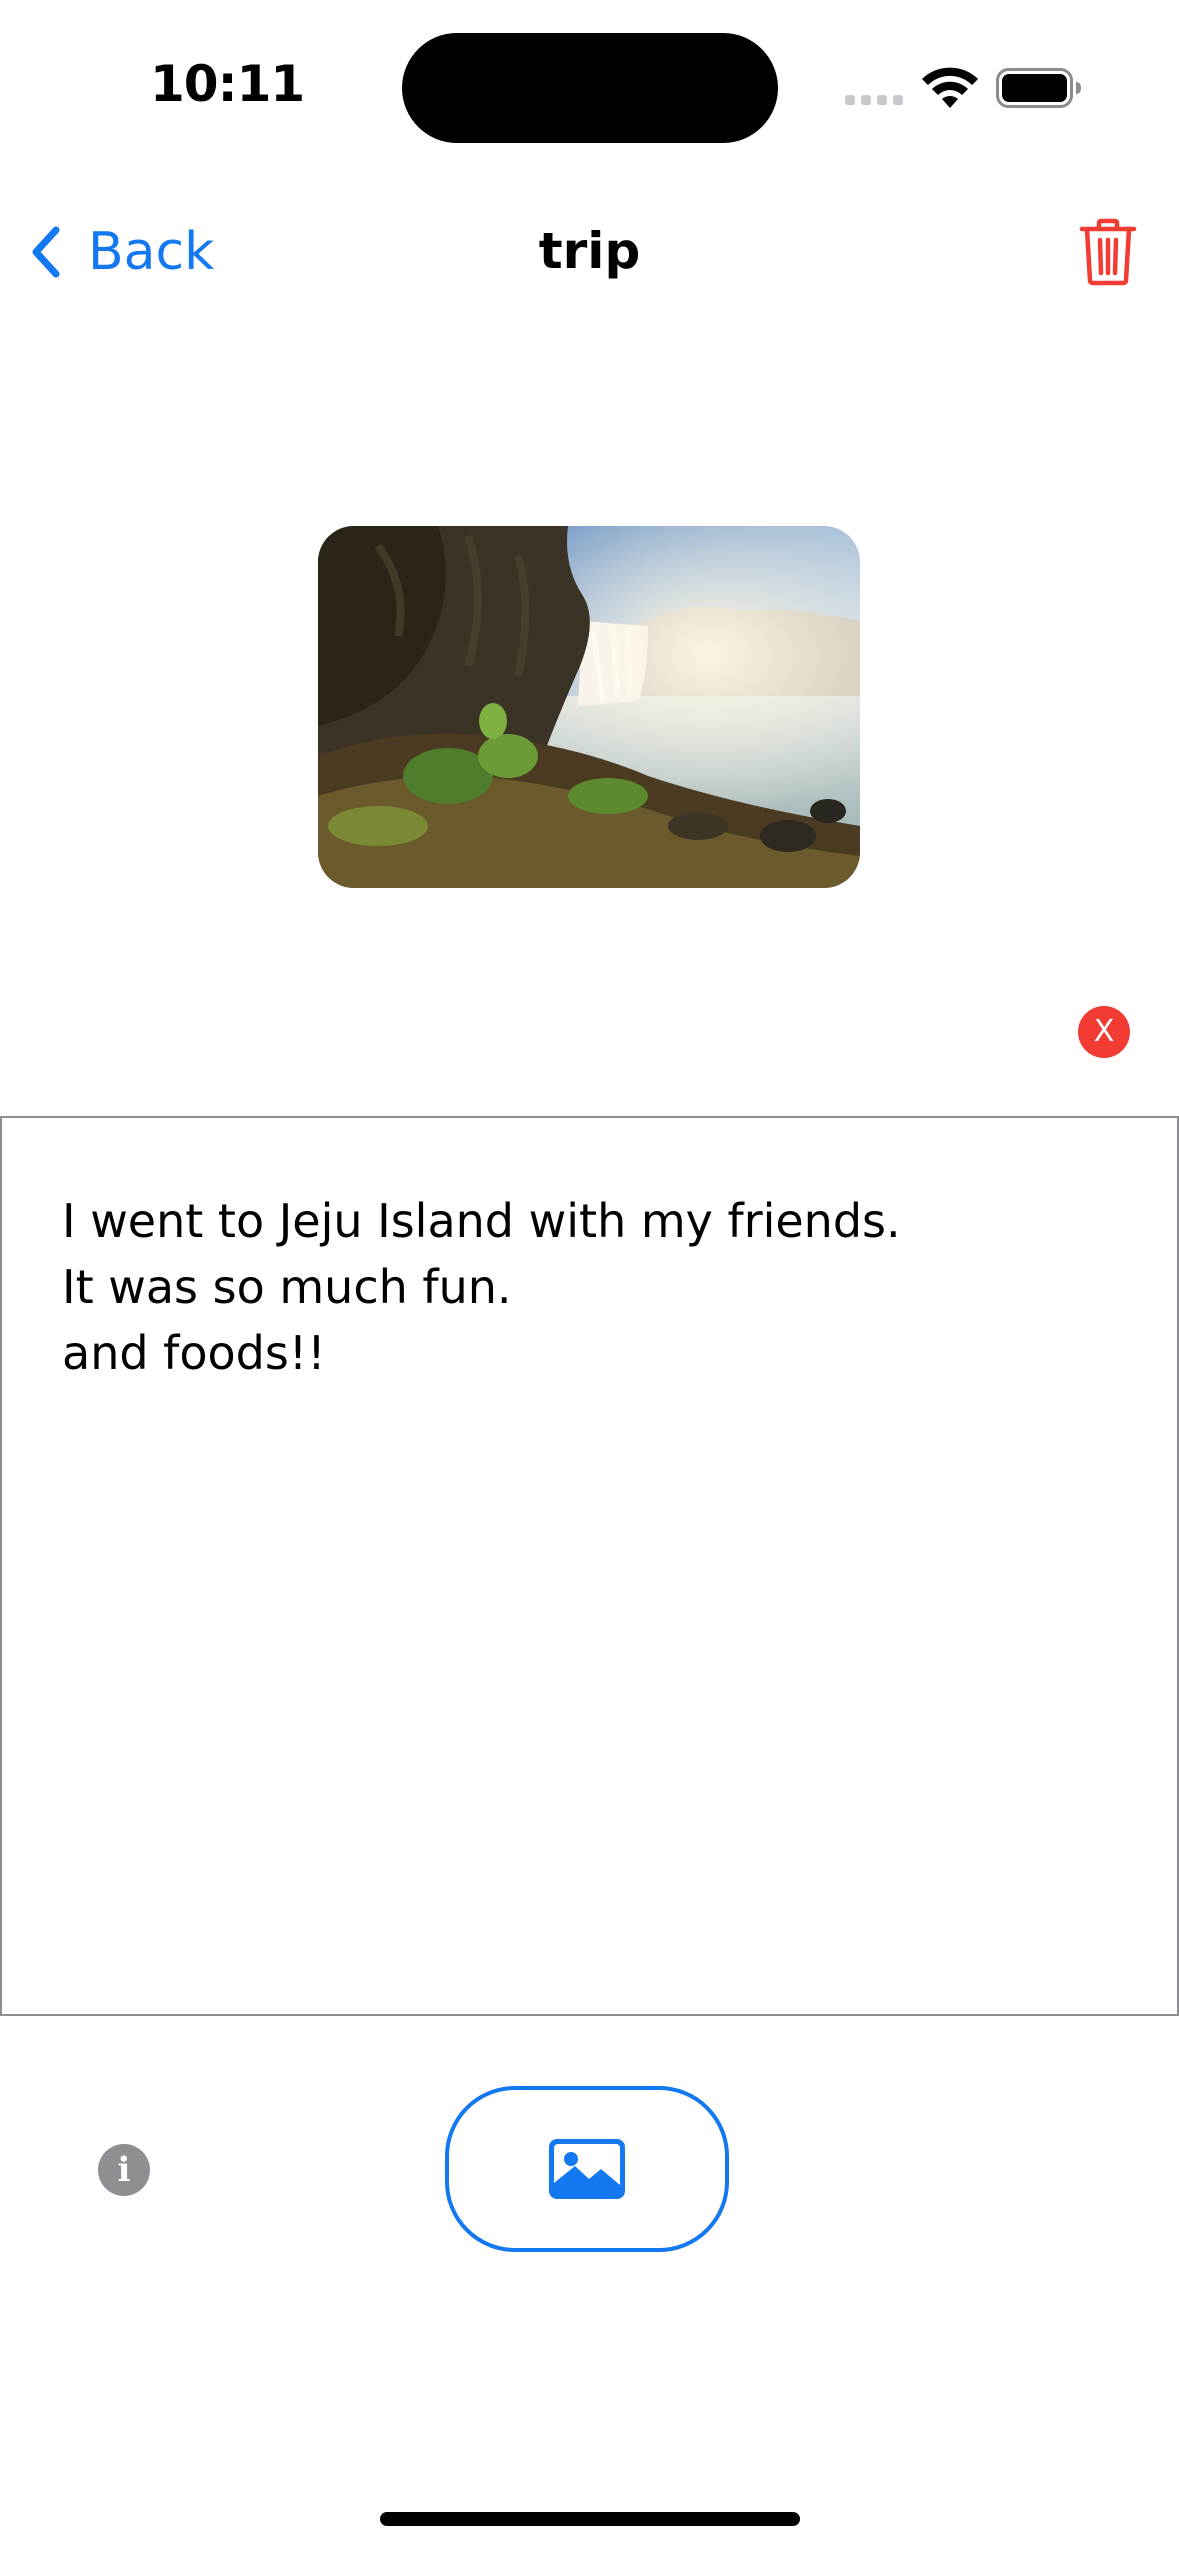  What do you see at coordinates (950, 87) in the screenshot?
I see `wifi-icon` at bounding box center [950, 87].